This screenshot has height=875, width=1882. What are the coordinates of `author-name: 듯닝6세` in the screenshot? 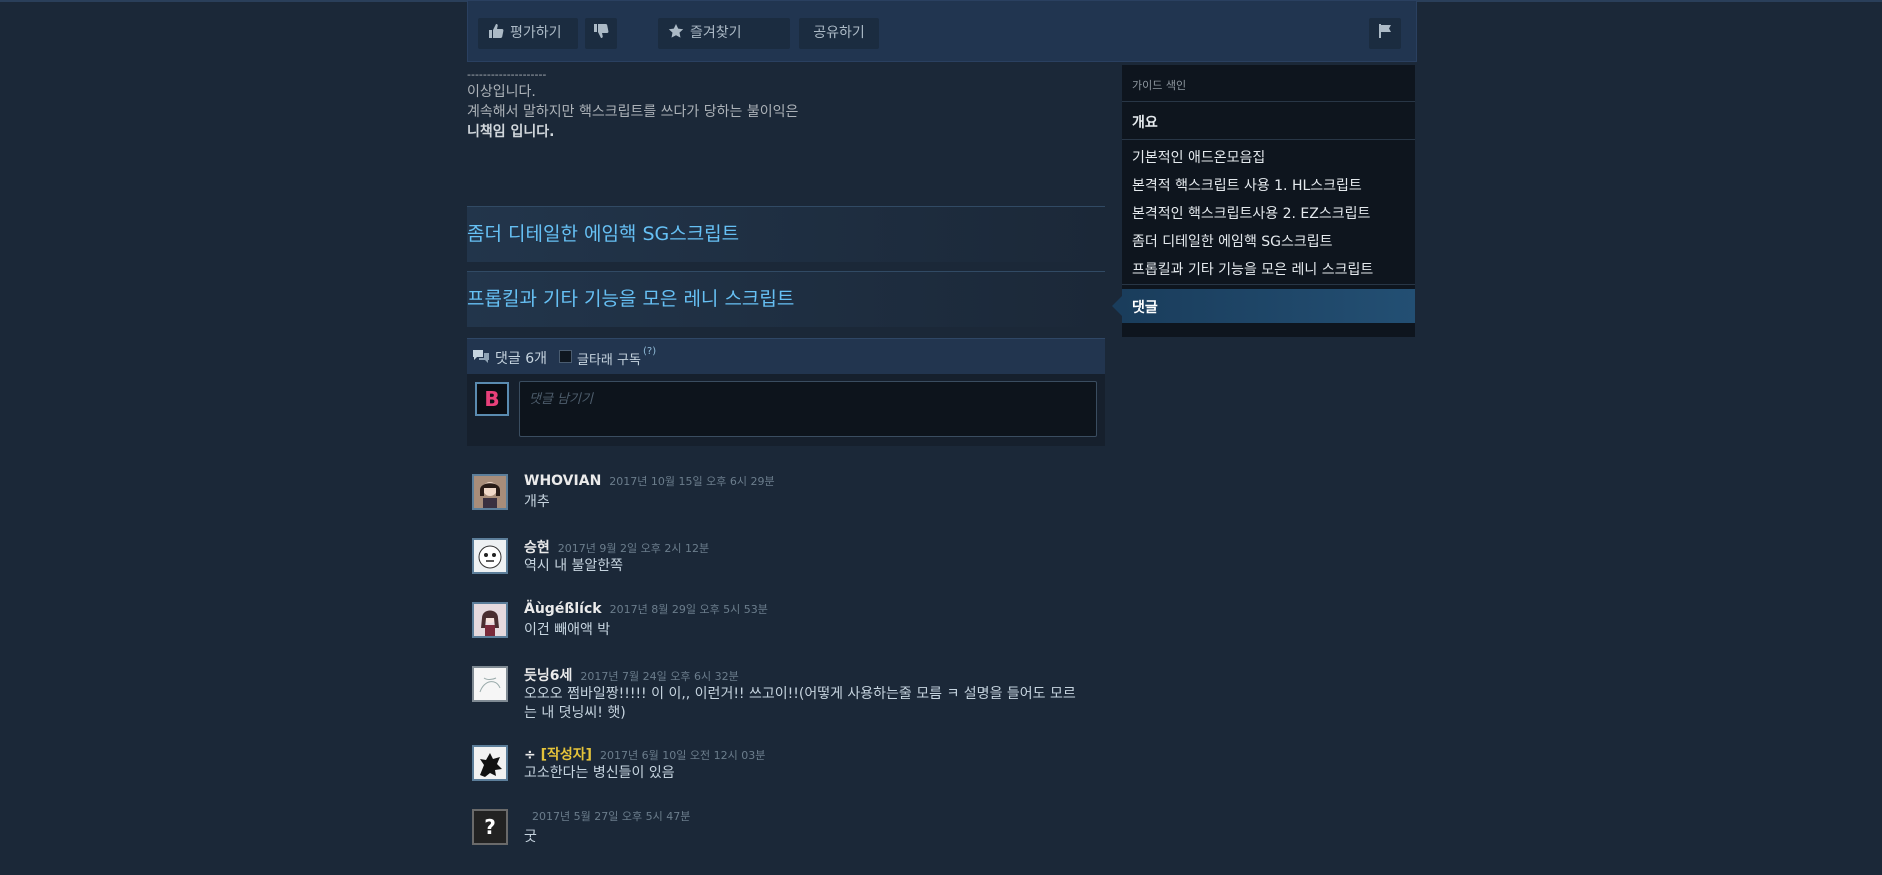 It's located at (548, 676).